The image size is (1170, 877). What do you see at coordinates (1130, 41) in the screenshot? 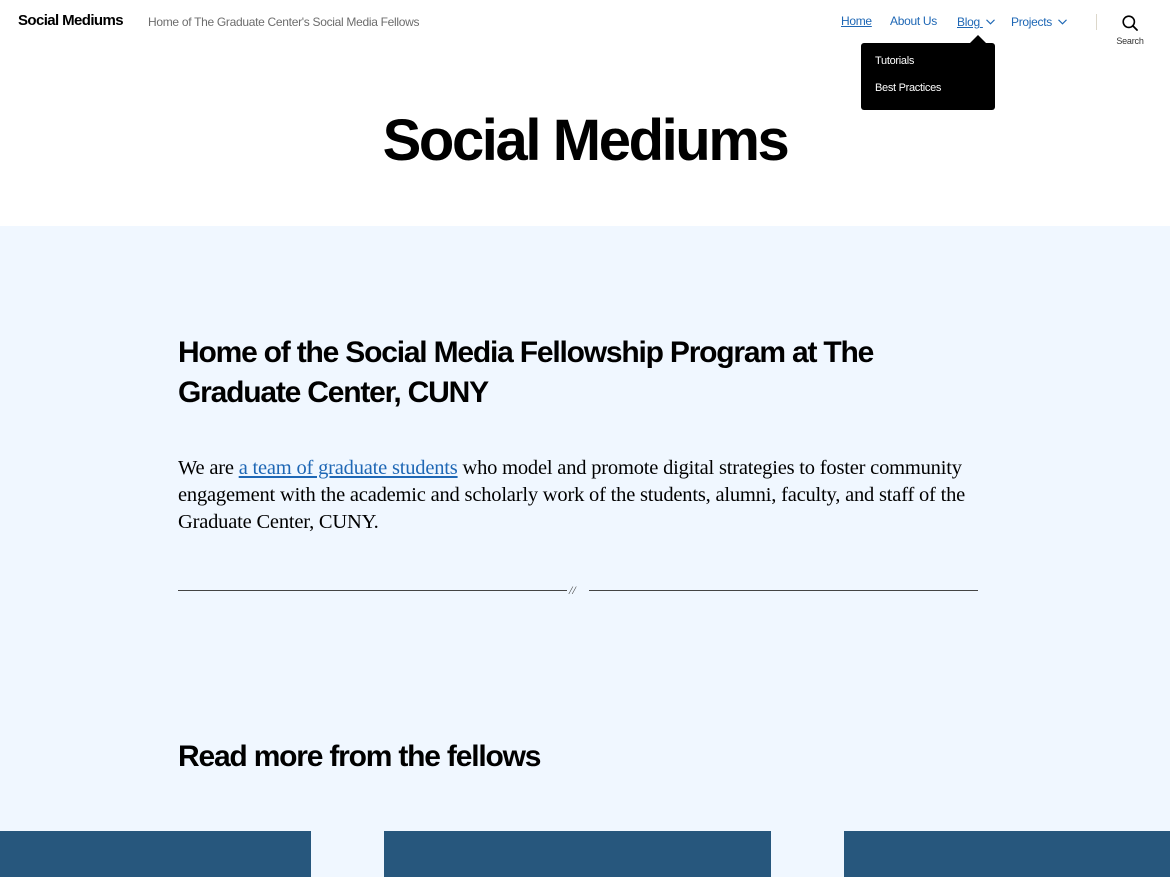
I see `search-label: Search` at bounding box center [1130, 41].